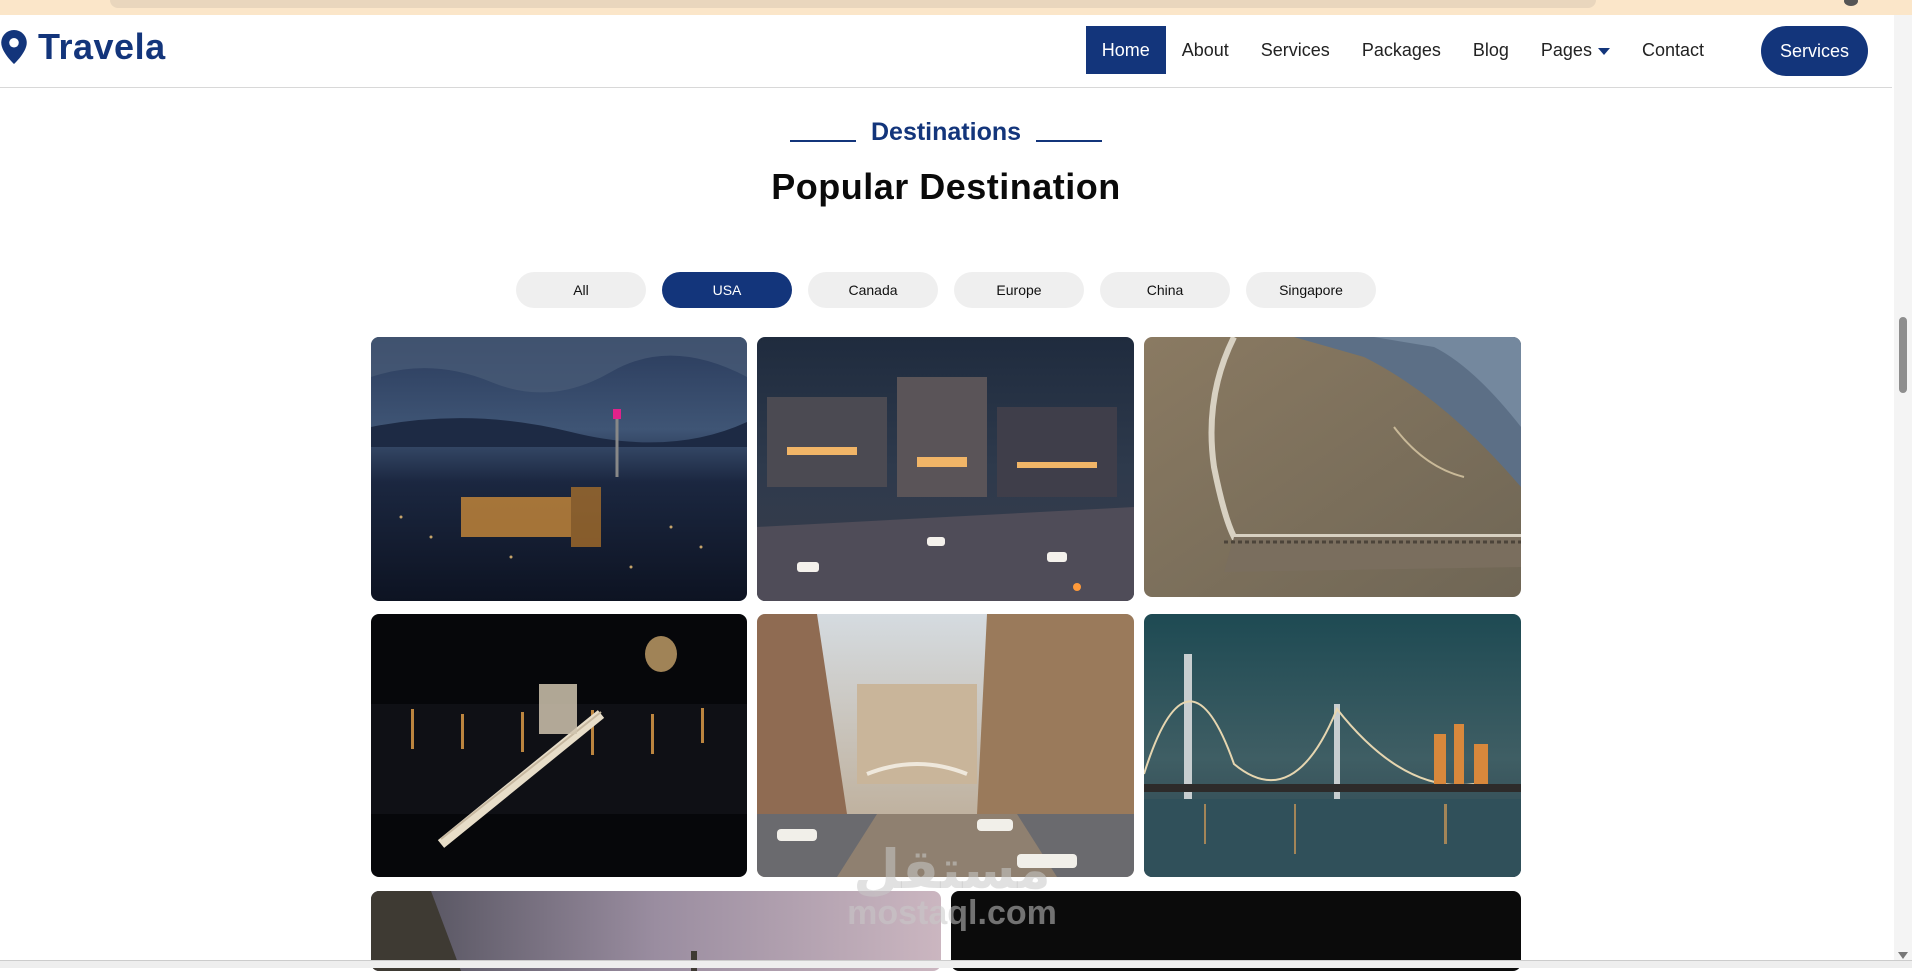 The height and width of the screenshot is (971, 1912). I want to click on nav-packages: Packages, so click(1401, 50).